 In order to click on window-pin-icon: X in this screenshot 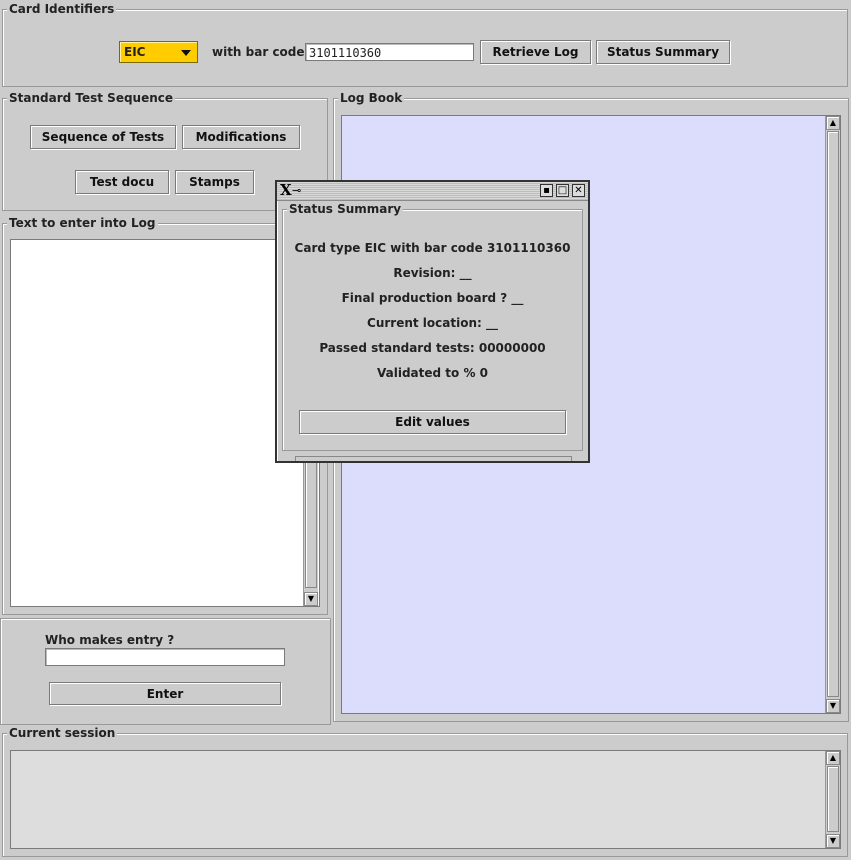, I will do `click(286, 190)`.